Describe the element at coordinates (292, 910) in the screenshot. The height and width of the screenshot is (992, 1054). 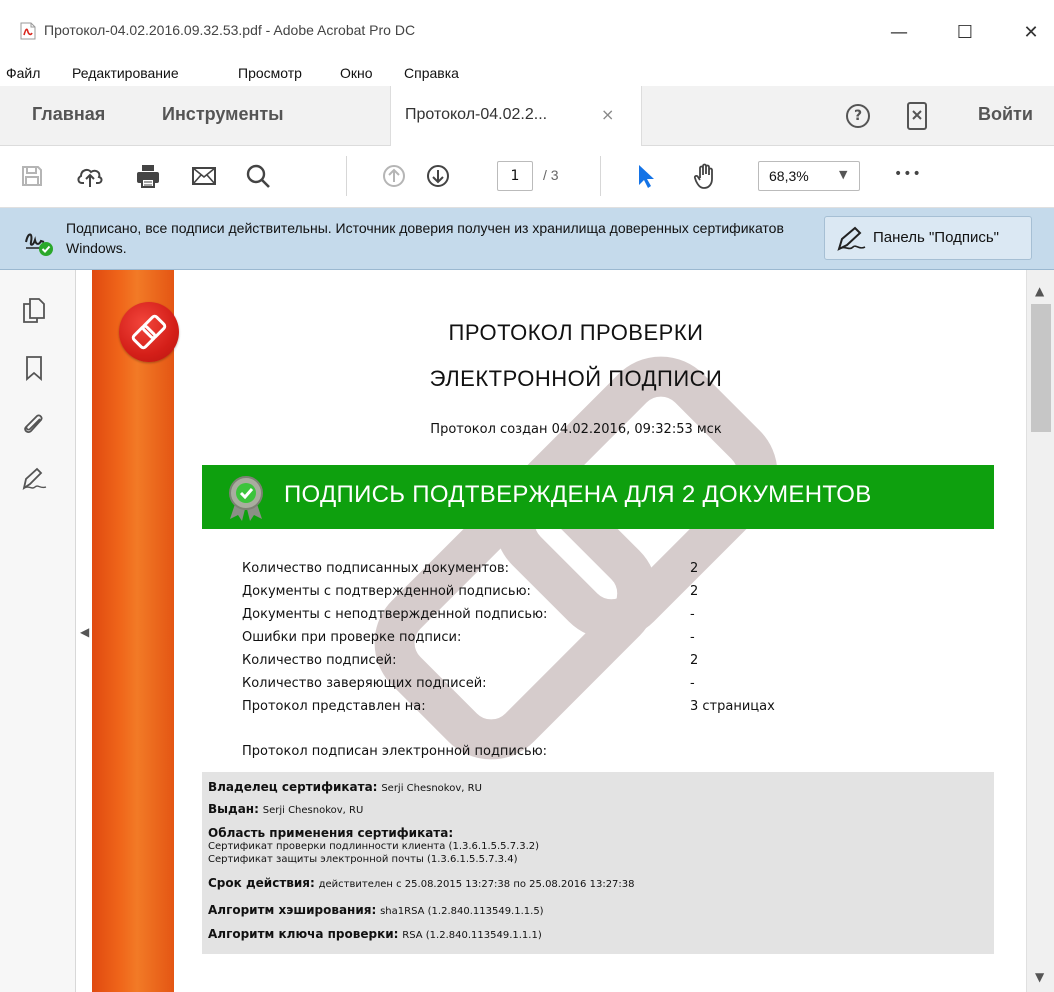
I see `cert-hash-label: Алгоритм хэширования:` at that location.